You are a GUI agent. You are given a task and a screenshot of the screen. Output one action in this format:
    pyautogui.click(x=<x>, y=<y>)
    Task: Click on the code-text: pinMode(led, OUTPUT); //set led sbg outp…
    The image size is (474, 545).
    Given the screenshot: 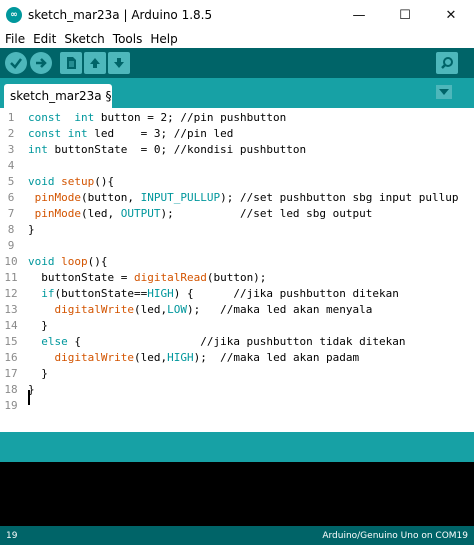 What is the action you would take?
    pyautogui.click(x=200, y=214)
    